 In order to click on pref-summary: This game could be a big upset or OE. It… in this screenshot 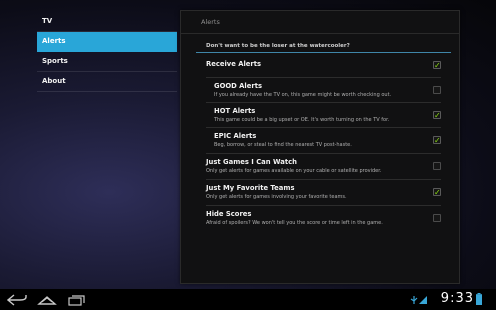, I will do `click(302, 120)`.